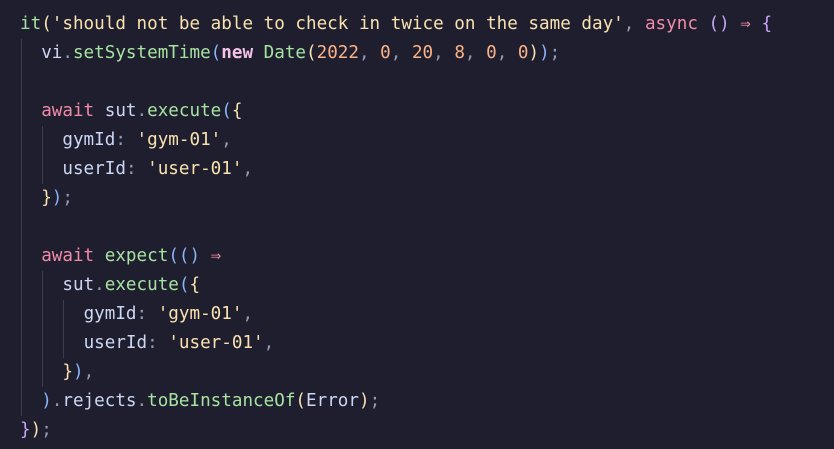 The height and width of the screenshot is (449, 834). Describe the element at coordinates (427, 372) in the screenshot. I see `code-line: }),` at that location.